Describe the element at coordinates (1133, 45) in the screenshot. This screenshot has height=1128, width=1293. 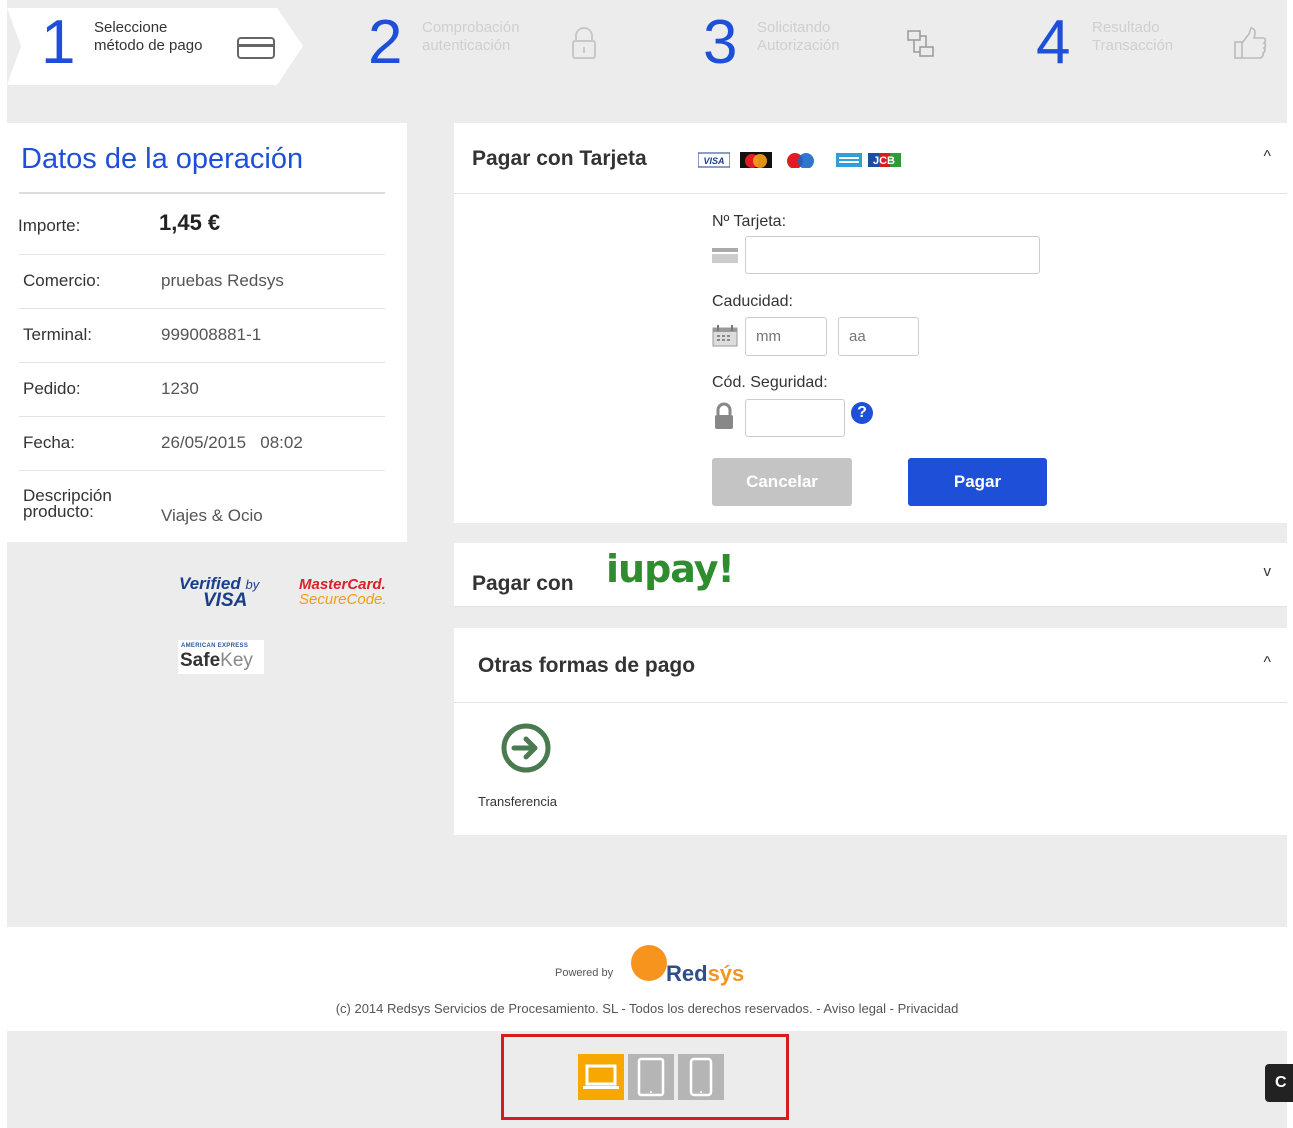
I see `step-label-line2: Transacción` at that location.